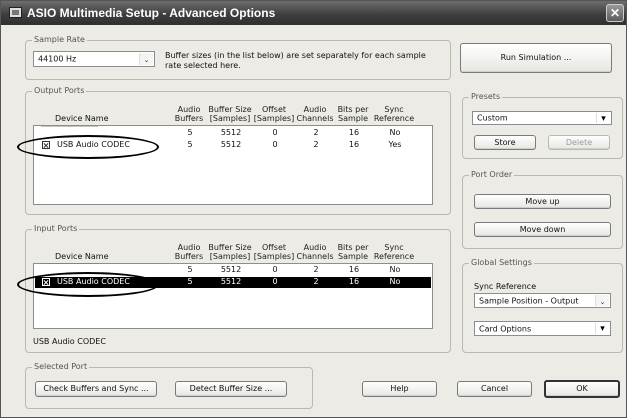 This screenshot has height=418, width=627. Describe the element at coordinates (61, 366) in the screenshot. I see `selected-port-group-label: Selected Port` at that location.